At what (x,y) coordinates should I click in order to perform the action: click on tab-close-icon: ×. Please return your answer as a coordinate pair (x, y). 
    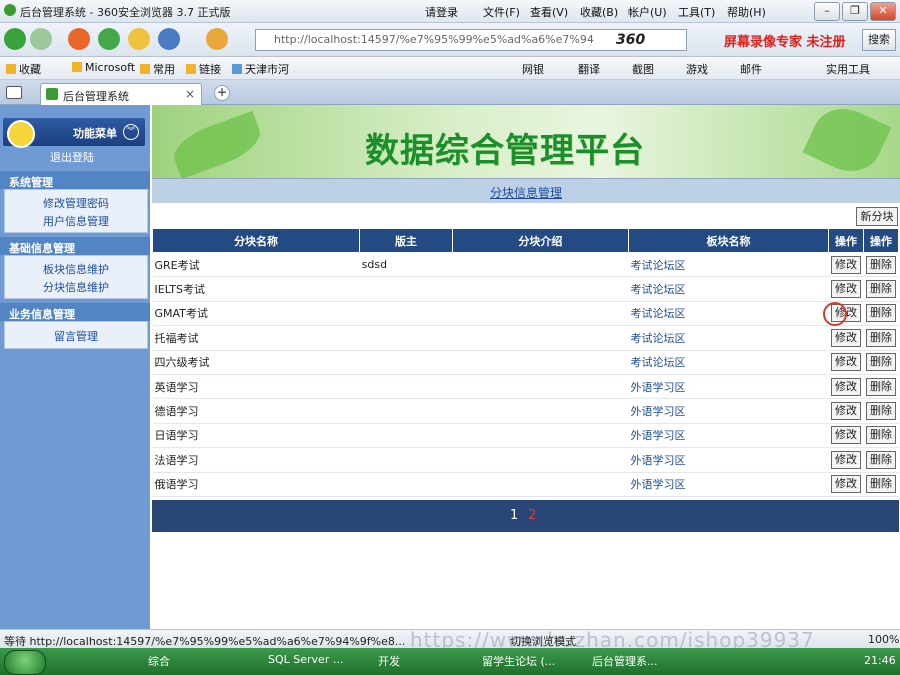
    Looking at the image, I should click on (190, 94).